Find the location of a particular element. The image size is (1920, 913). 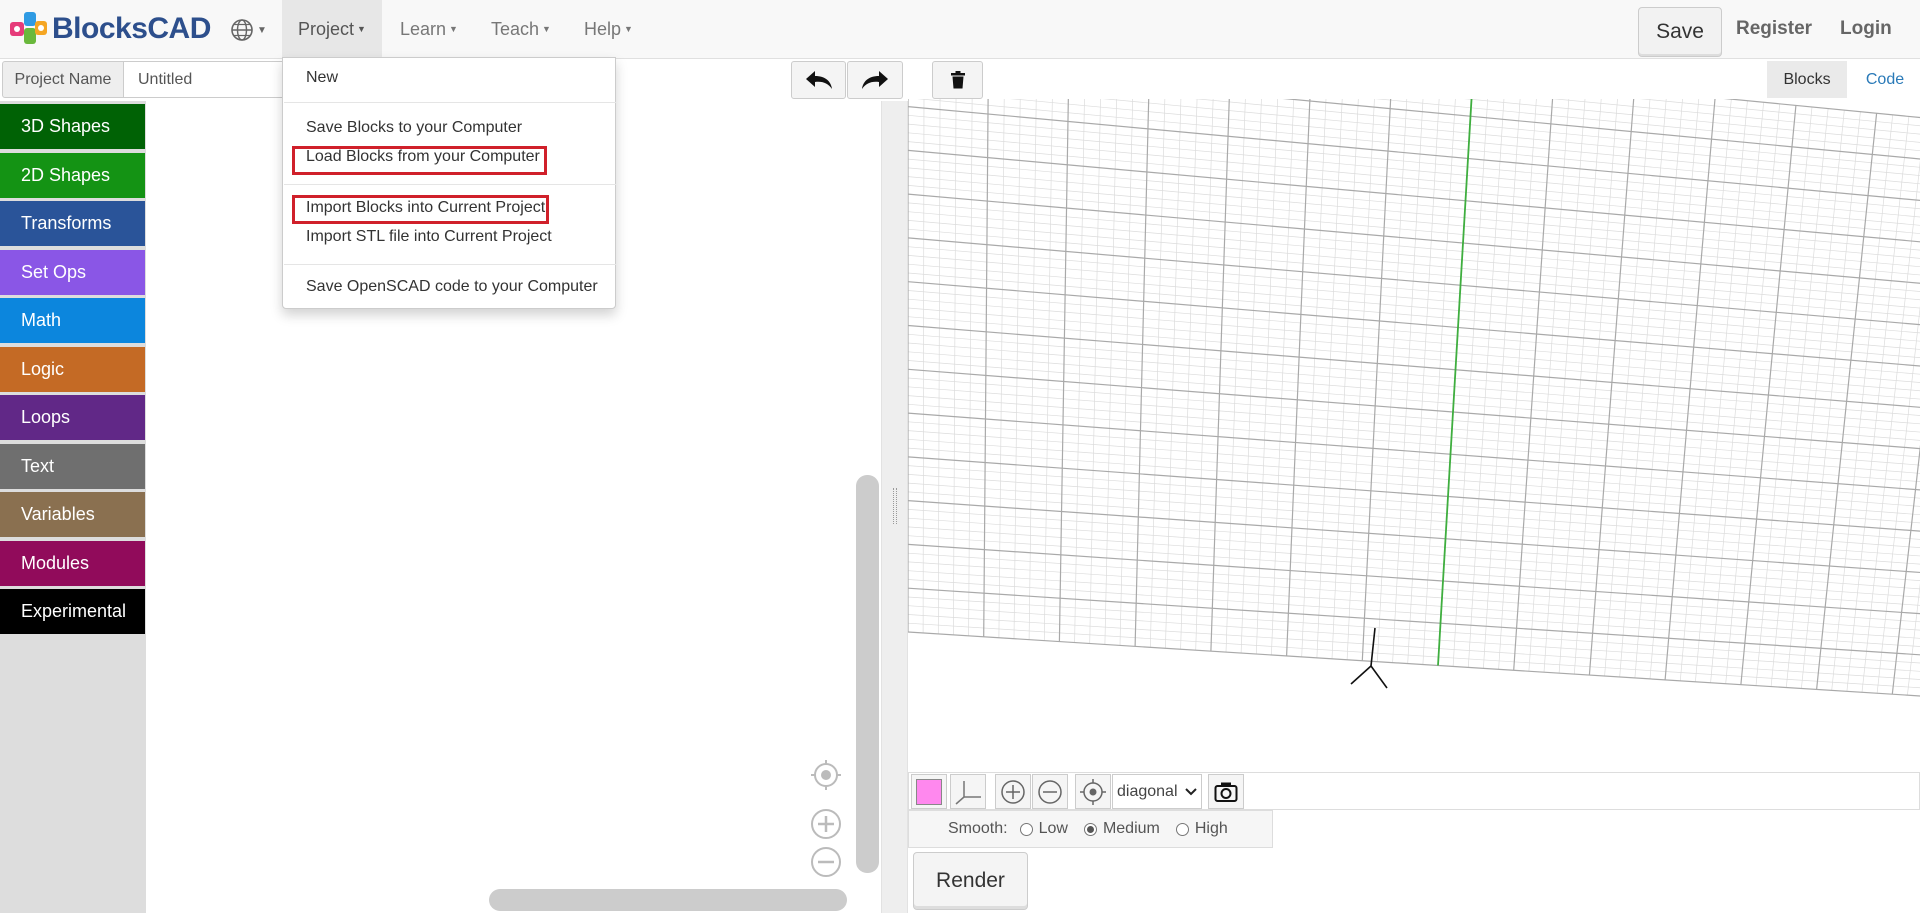

category-variables: Variables is located at coordinates (72, 514).